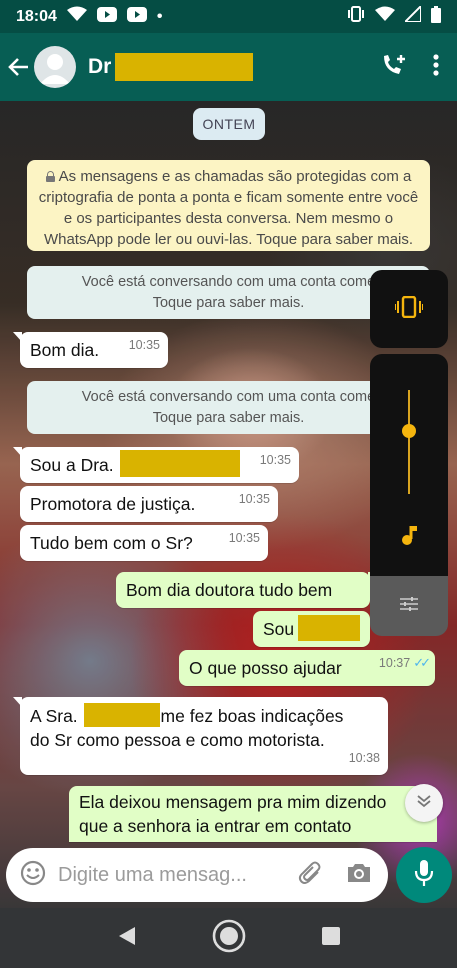 The height and width of the screenshot is (968, 457). I want to click on avatar-icon, so click(55, 67).